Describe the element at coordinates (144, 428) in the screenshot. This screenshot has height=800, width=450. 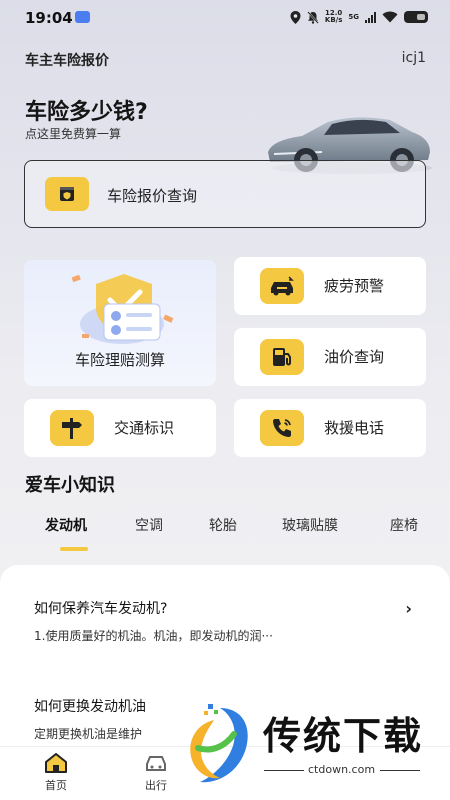
I see `traffic-signs-label: 交通标识` at that location.